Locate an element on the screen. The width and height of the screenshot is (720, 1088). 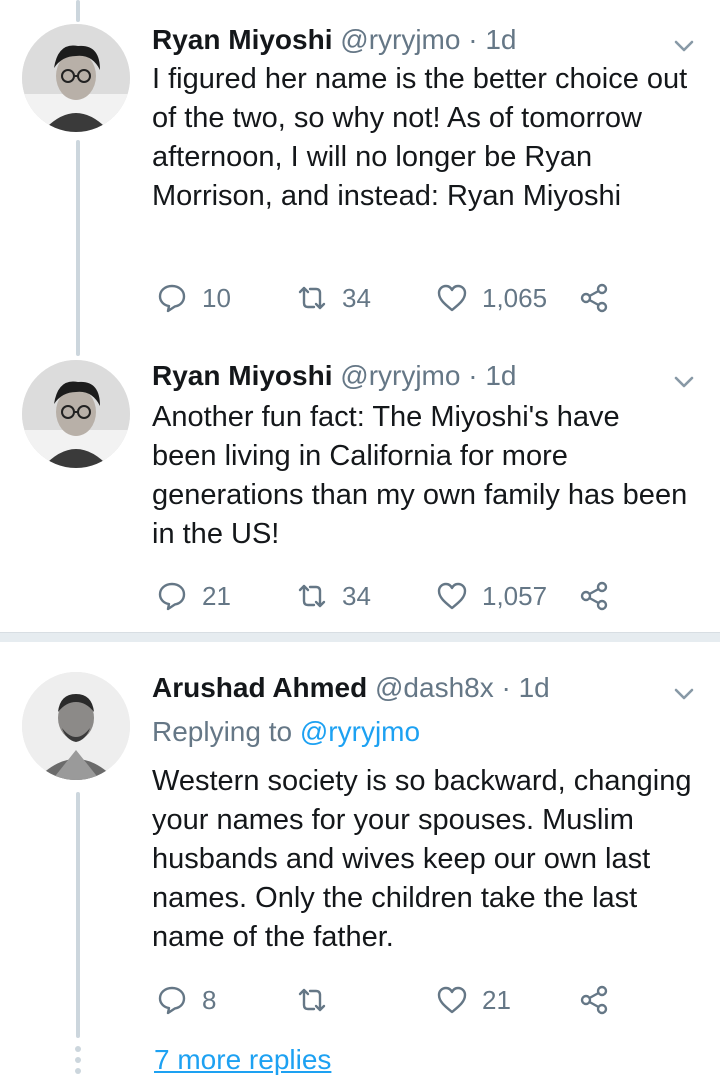
display-name: Arushad Ahmed is located at coordinates (259, 687).